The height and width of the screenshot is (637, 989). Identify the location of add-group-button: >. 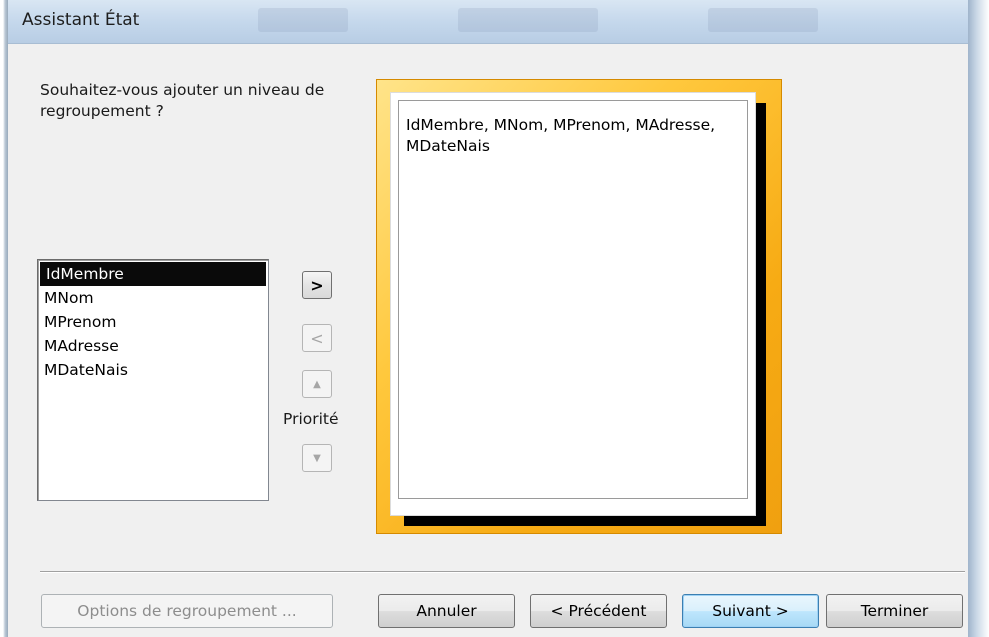
(317, 285).